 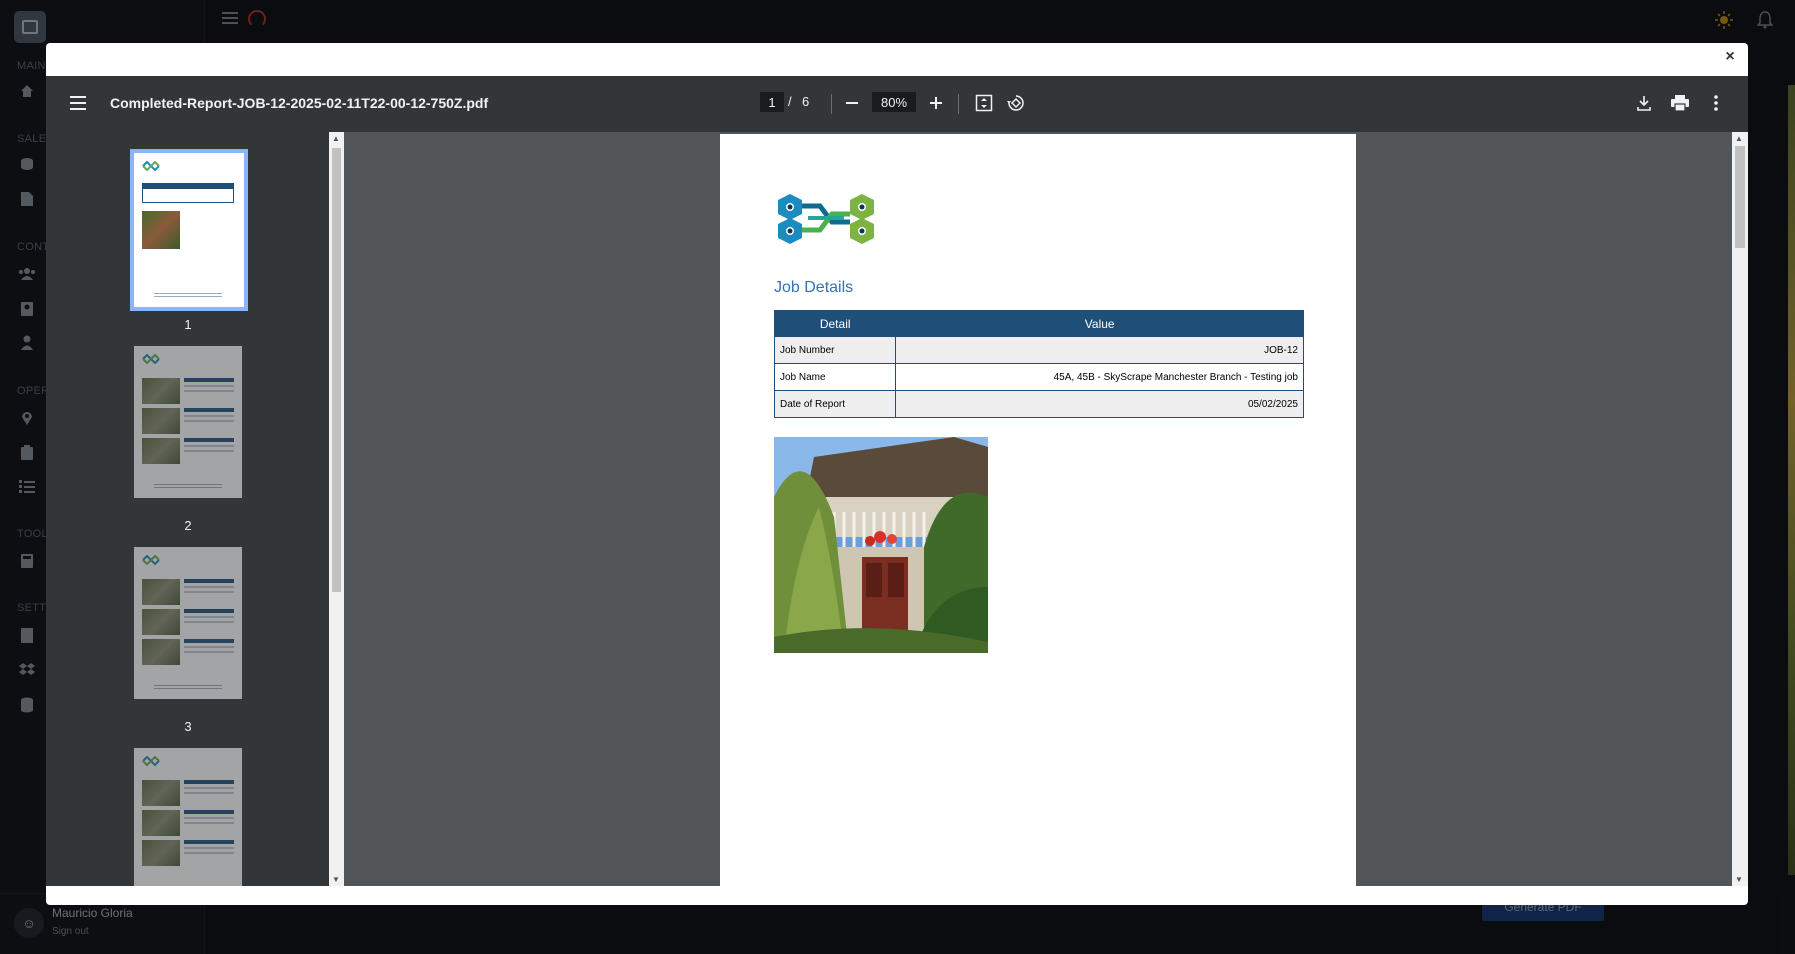 What do you see at coordinates (835, 404) in the screenshot?
I see `detail-cell: Date of Report` at bounding box center [835, 404].